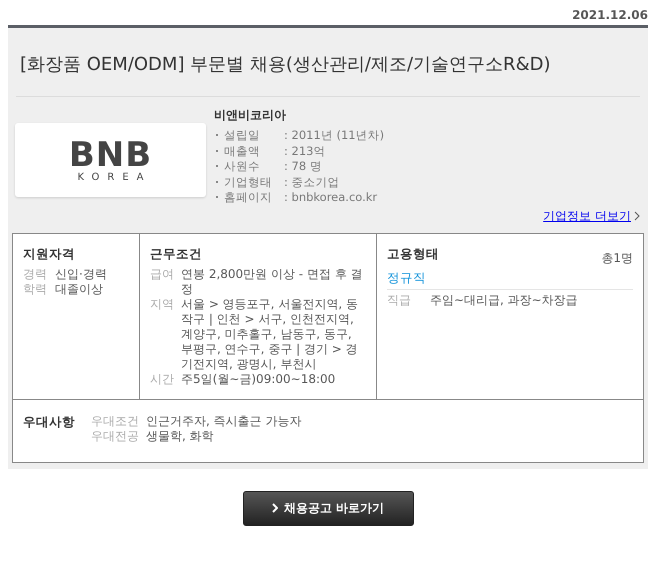  What do you see at coordinates (617, 258) in the screenshot?
I see `headcount: 총1명` at bounding box center [617, 258].